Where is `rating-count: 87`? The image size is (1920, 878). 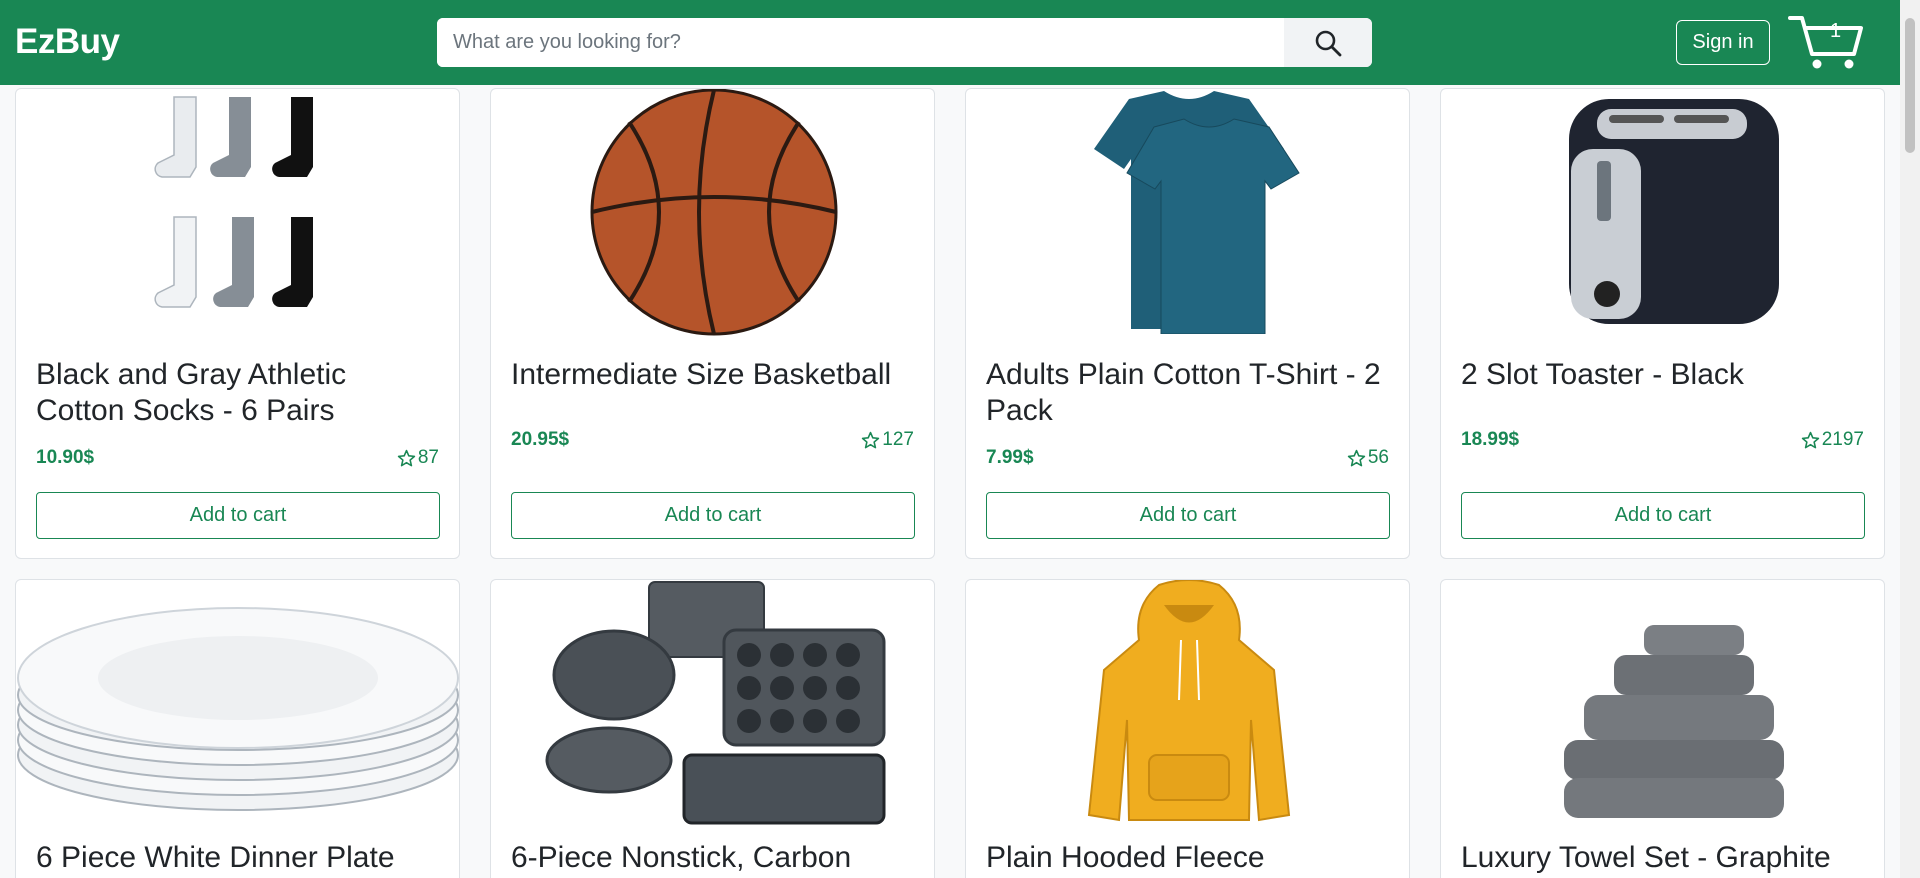 rating-count: 87 is located at coordinates (428, 457).